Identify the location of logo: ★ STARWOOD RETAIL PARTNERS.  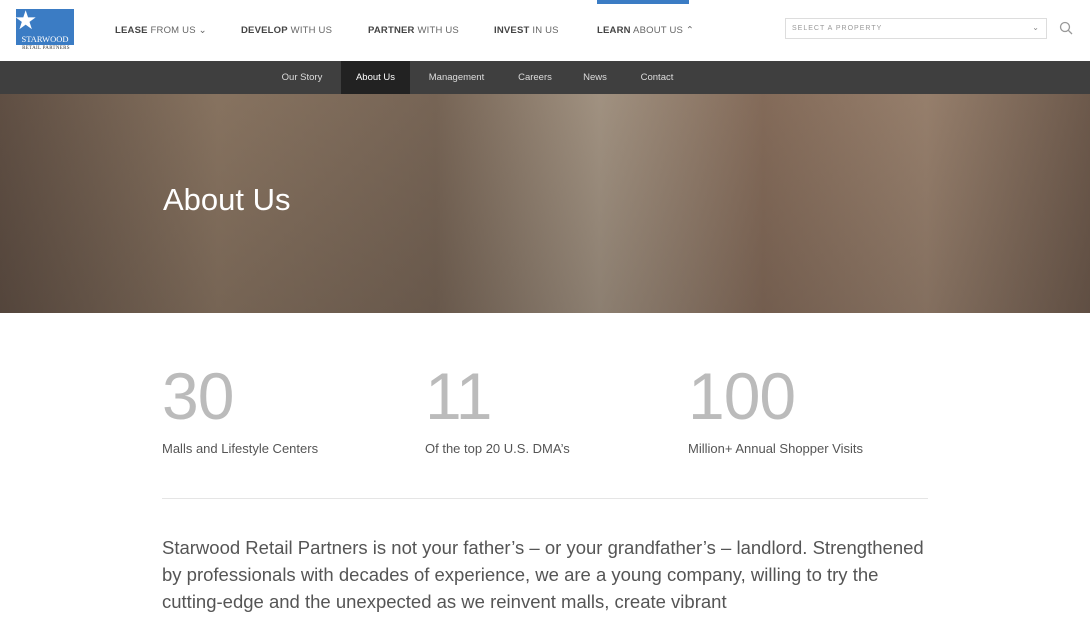
(46, 31).